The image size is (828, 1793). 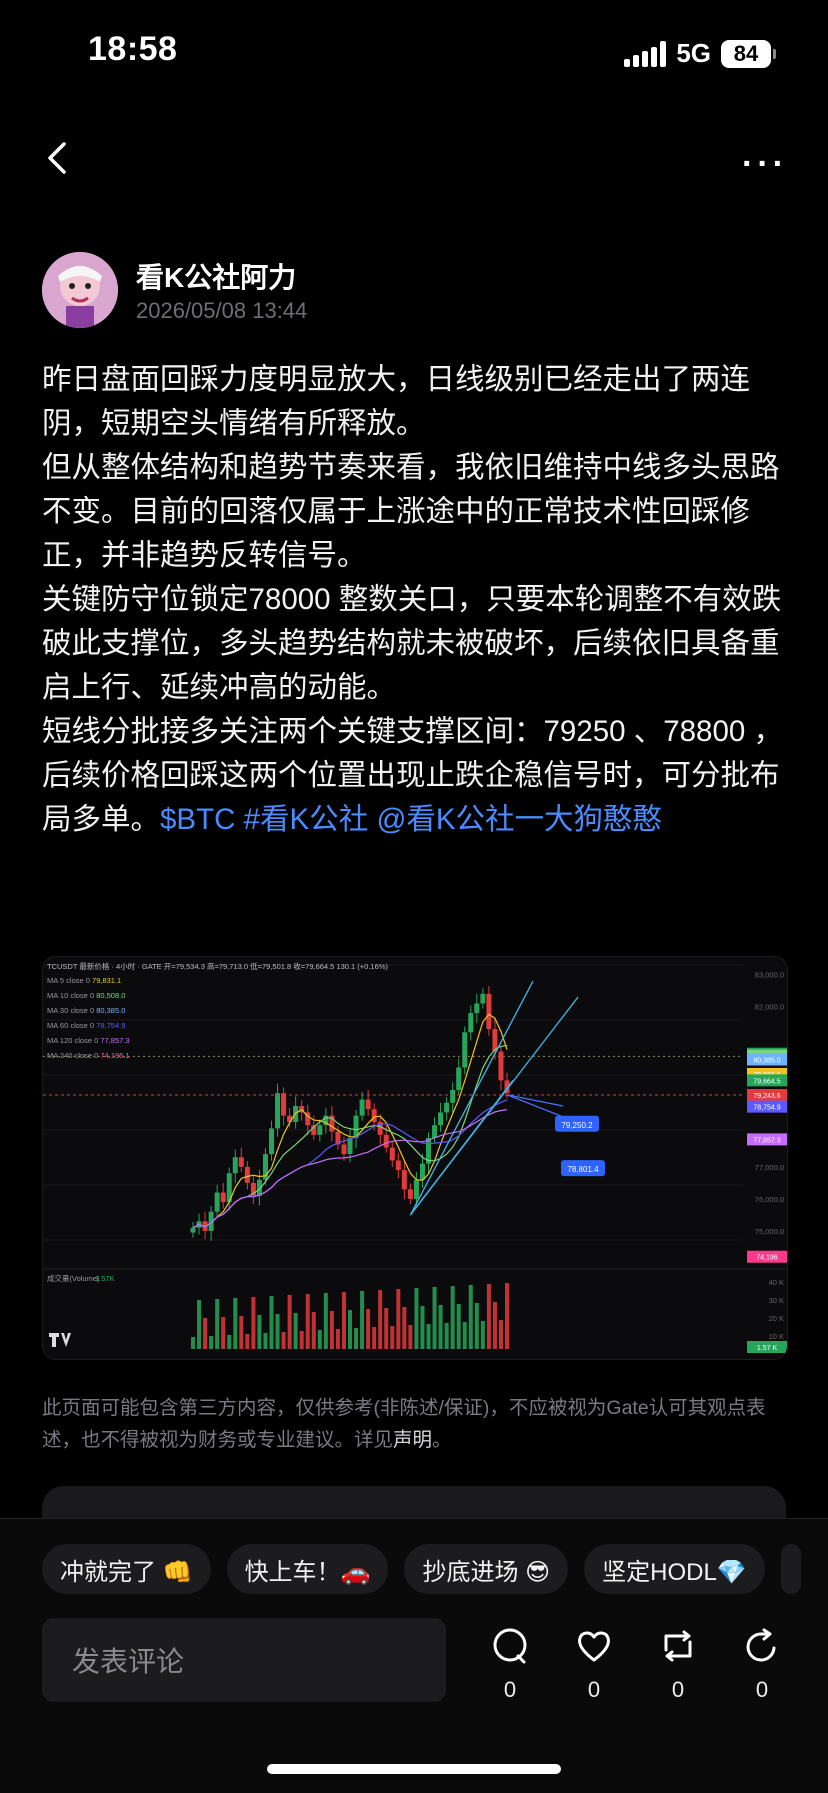 What do you see at coordinates (594, 1664) in the screenshot?
I see `like-button: 0` at bounding box center [594, 1664].